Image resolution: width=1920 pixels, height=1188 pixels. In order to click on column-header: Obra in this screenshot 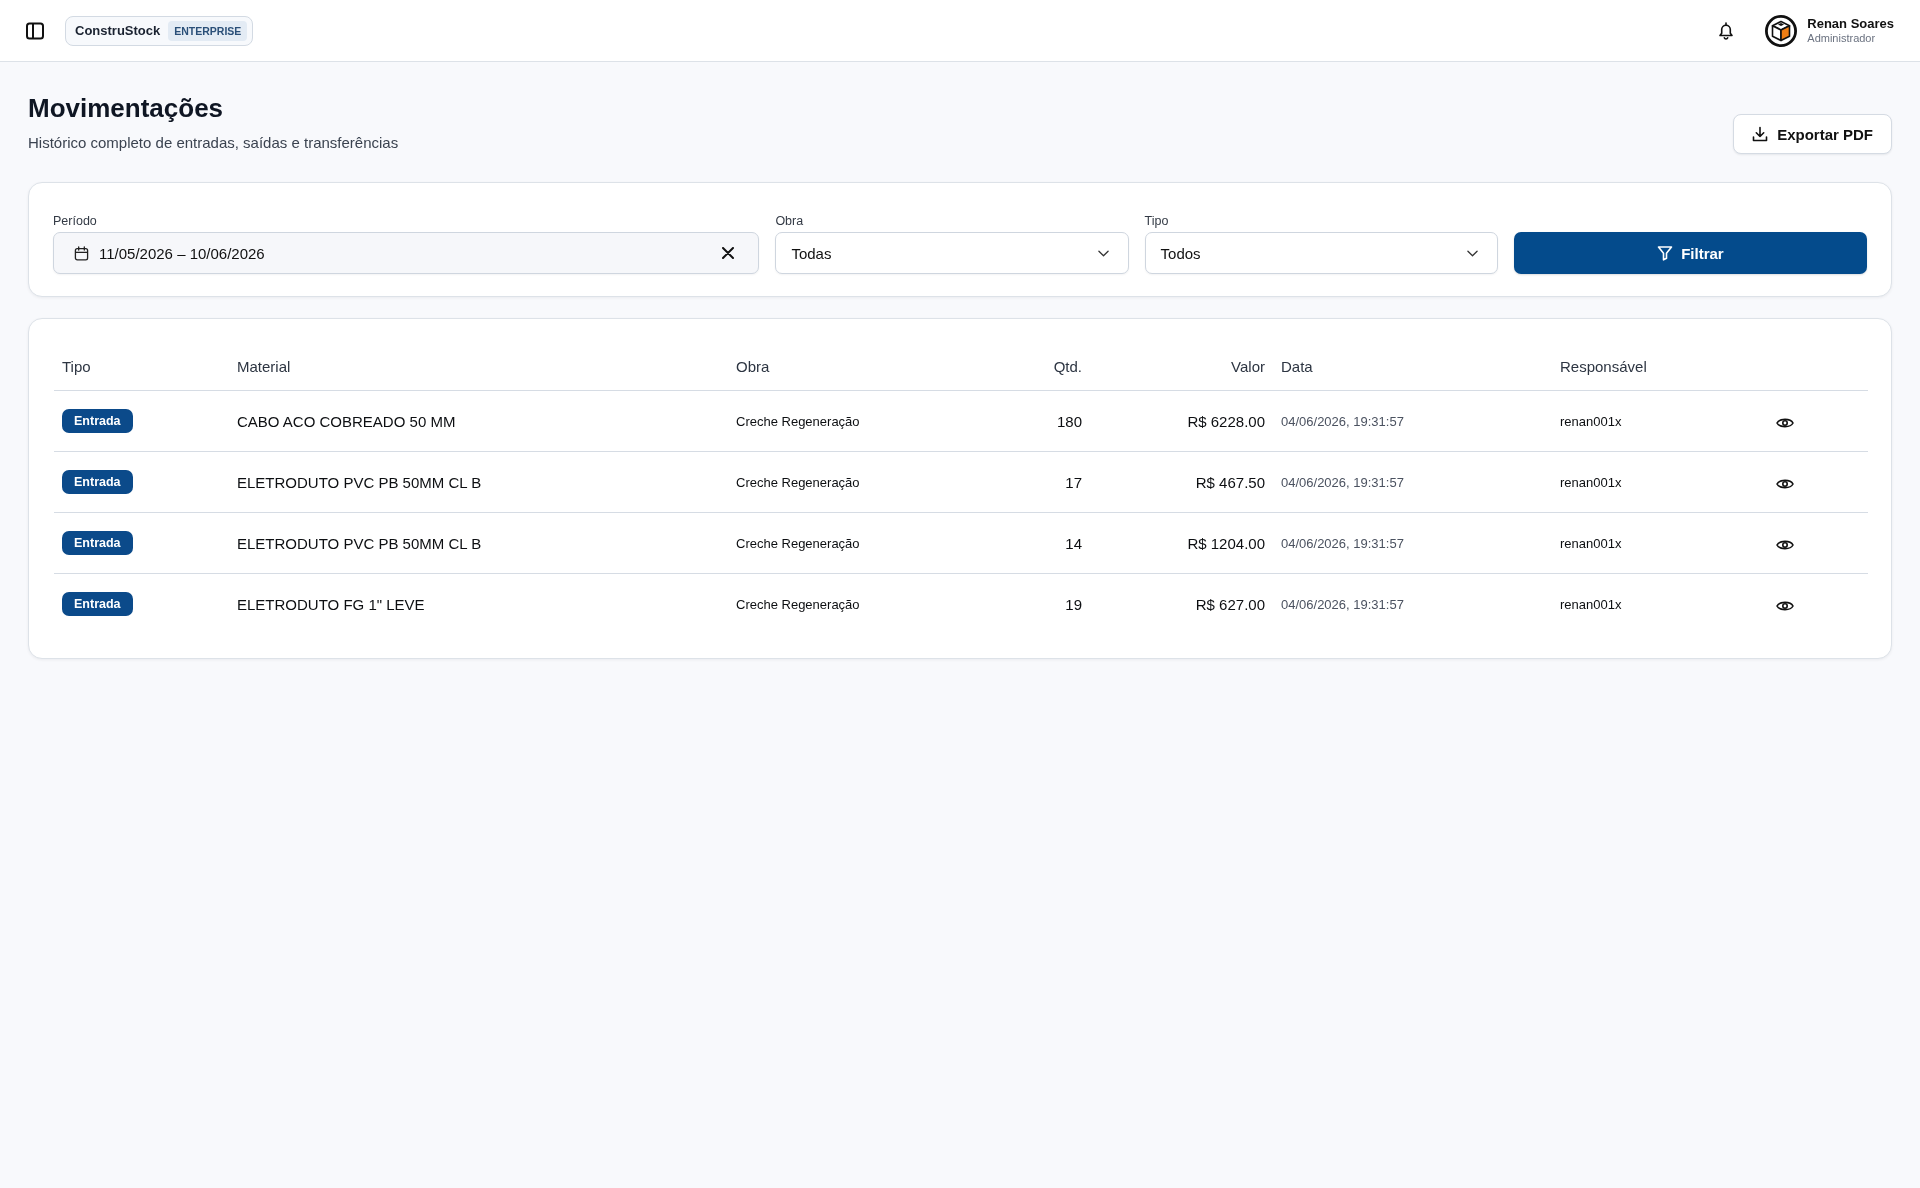, I will do `click(844, 367)`.